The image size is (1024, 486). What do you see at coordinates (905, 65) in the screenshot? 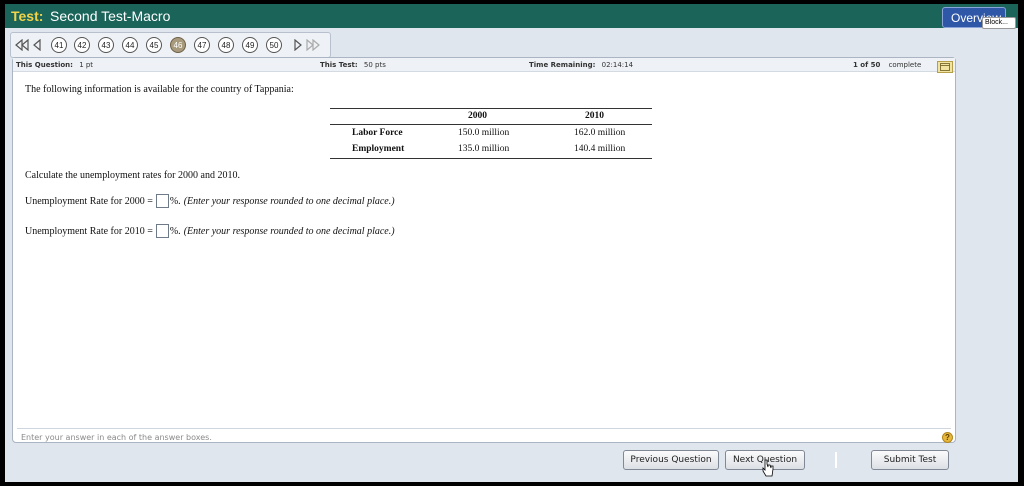
I see `progress-label: complete` at bounding box center [905, 65].